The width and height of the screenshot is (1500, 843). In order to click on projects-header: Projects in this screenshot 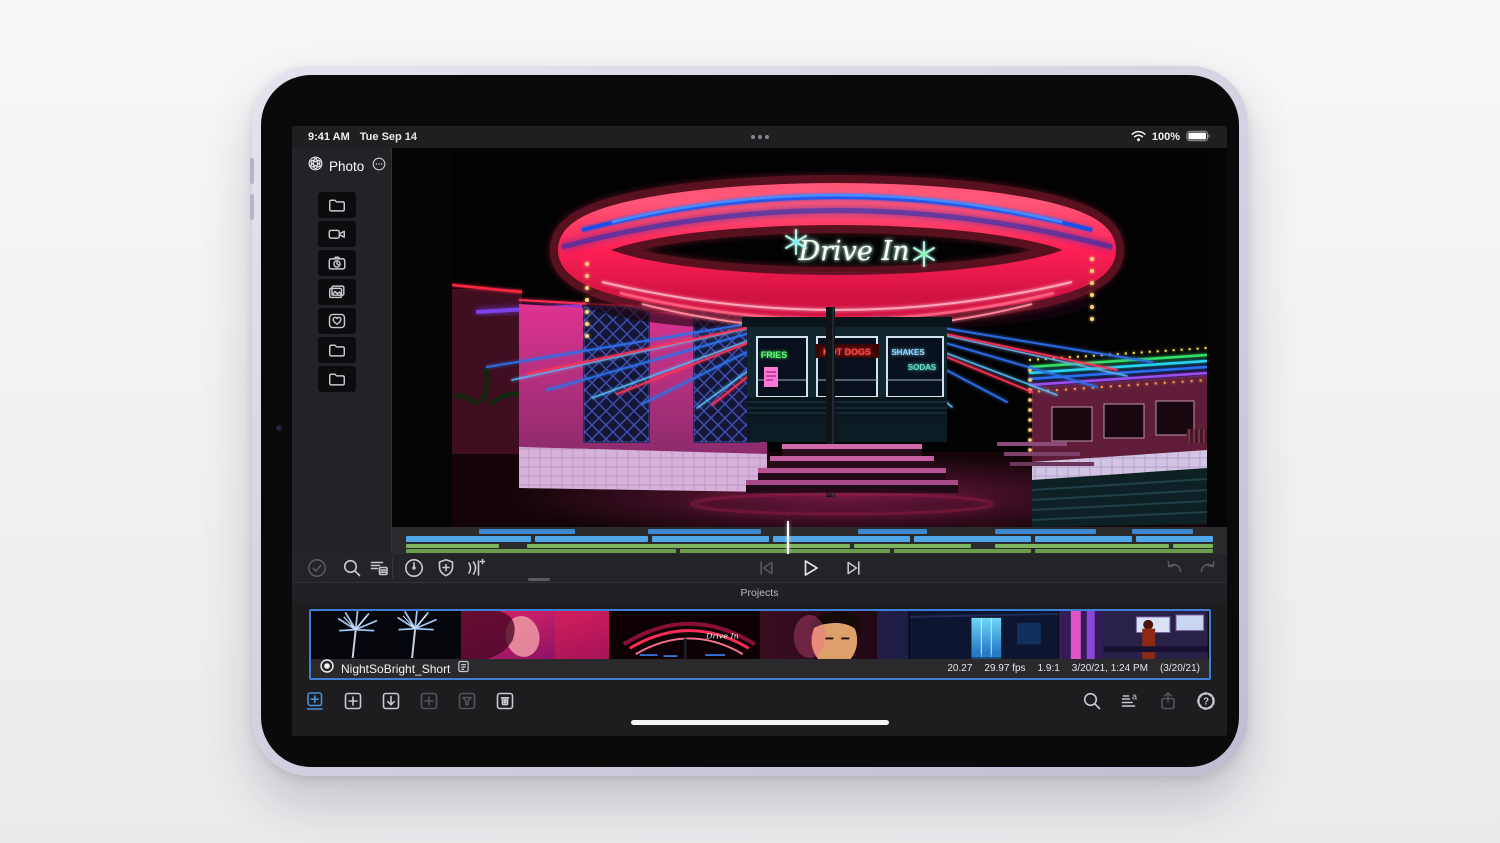, I will do `click(759, 592)`.